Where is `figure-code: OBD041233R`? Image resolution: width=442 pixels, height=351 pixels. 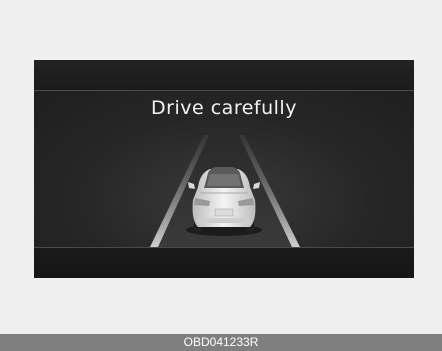 figure-code: OBD041233R is located at coordinates (221, 342).